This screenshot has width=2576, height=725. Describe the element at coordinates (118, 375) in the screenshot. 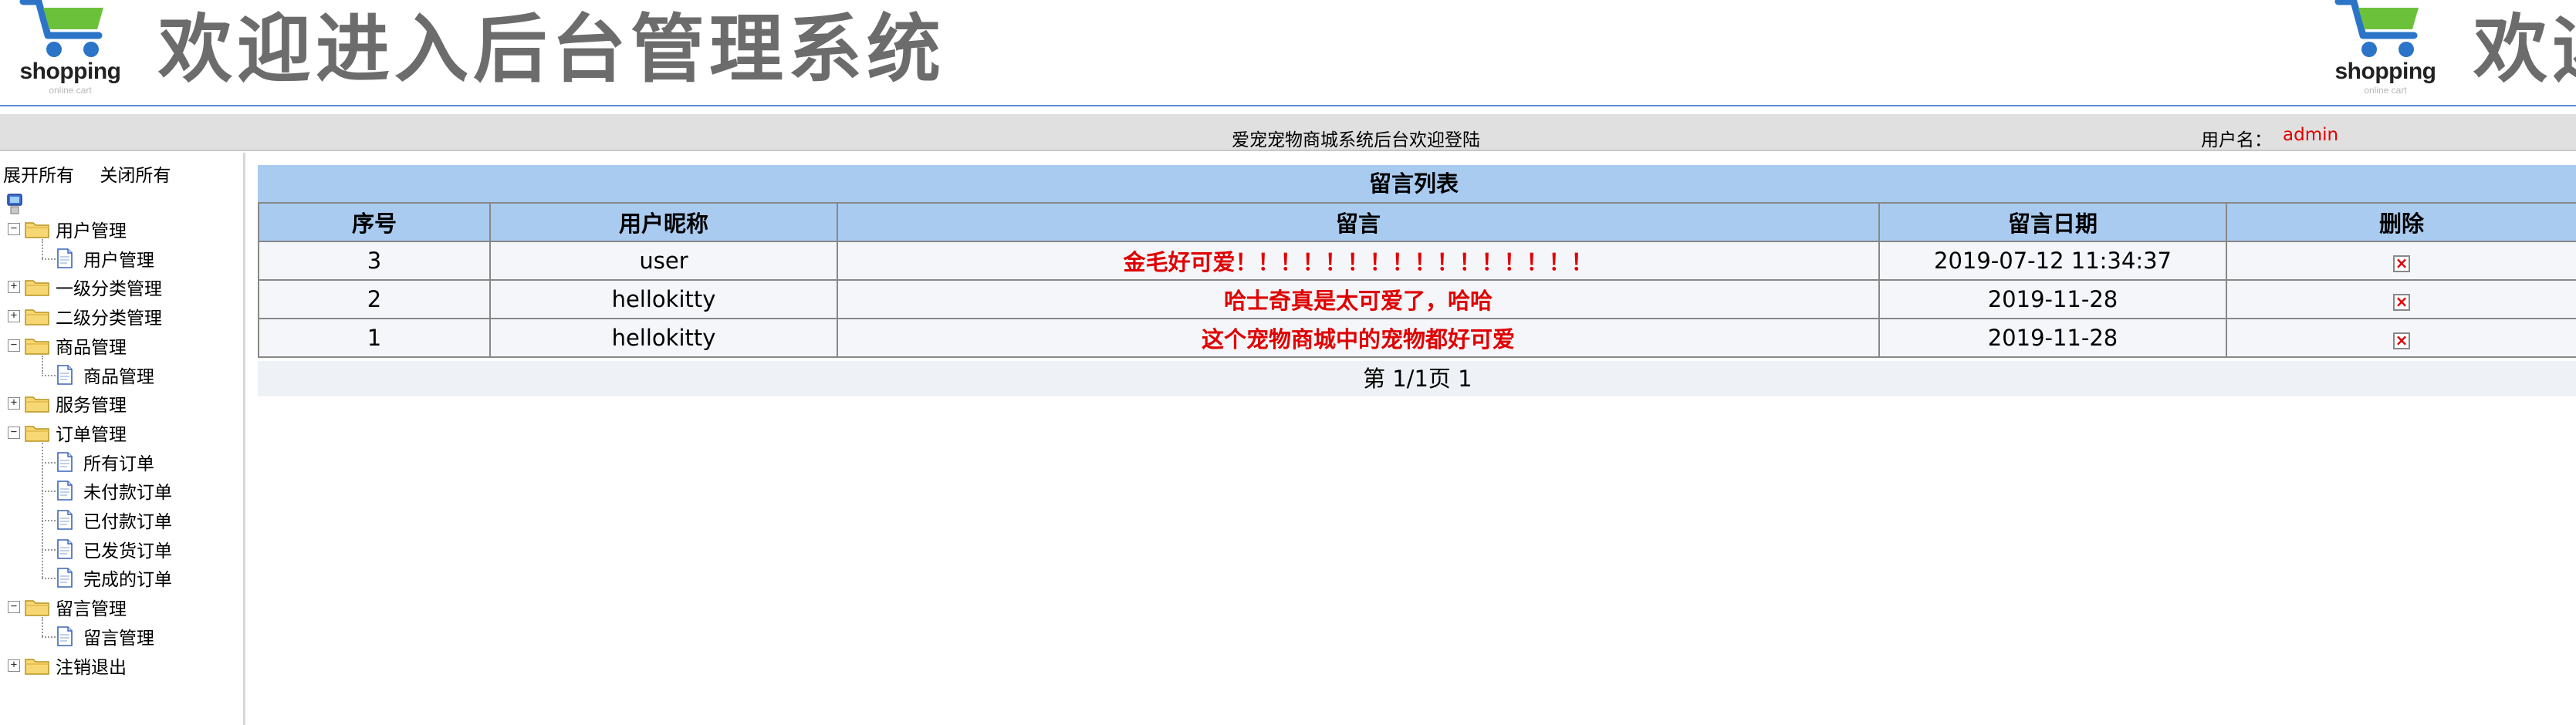

I see `tree-leaf-label: 商品管理` at that location.